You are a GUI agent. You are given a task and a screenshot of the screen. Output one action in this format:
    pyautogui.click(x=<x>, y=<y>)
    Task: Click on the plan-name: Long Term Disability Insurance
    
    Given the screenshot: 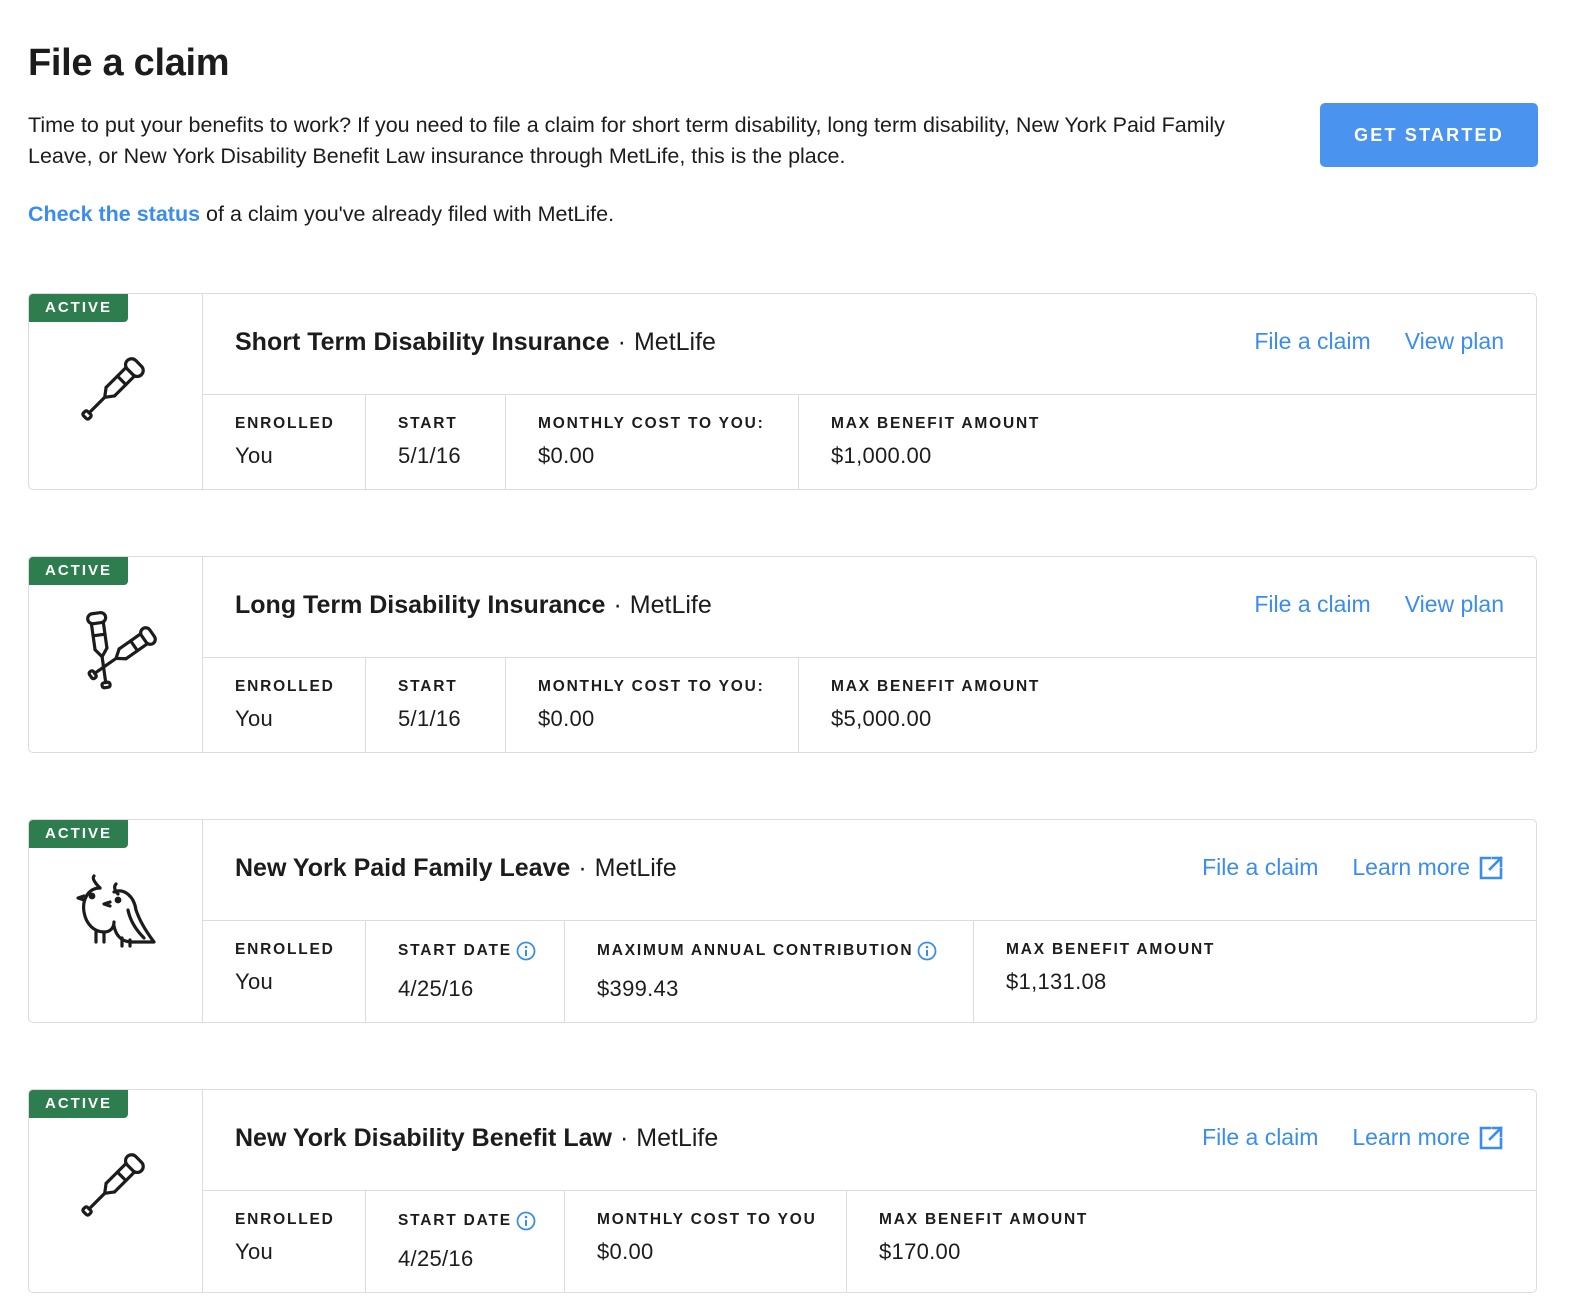 What is the action you would take?
    pyautogui.click(x=420, y=605)
    